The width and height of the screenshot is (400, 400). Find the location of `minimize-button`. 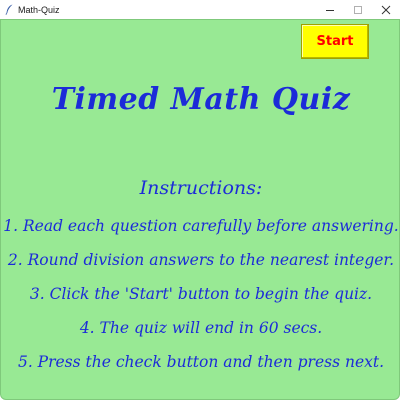

minimize-button is located at coordinates (330, 9).